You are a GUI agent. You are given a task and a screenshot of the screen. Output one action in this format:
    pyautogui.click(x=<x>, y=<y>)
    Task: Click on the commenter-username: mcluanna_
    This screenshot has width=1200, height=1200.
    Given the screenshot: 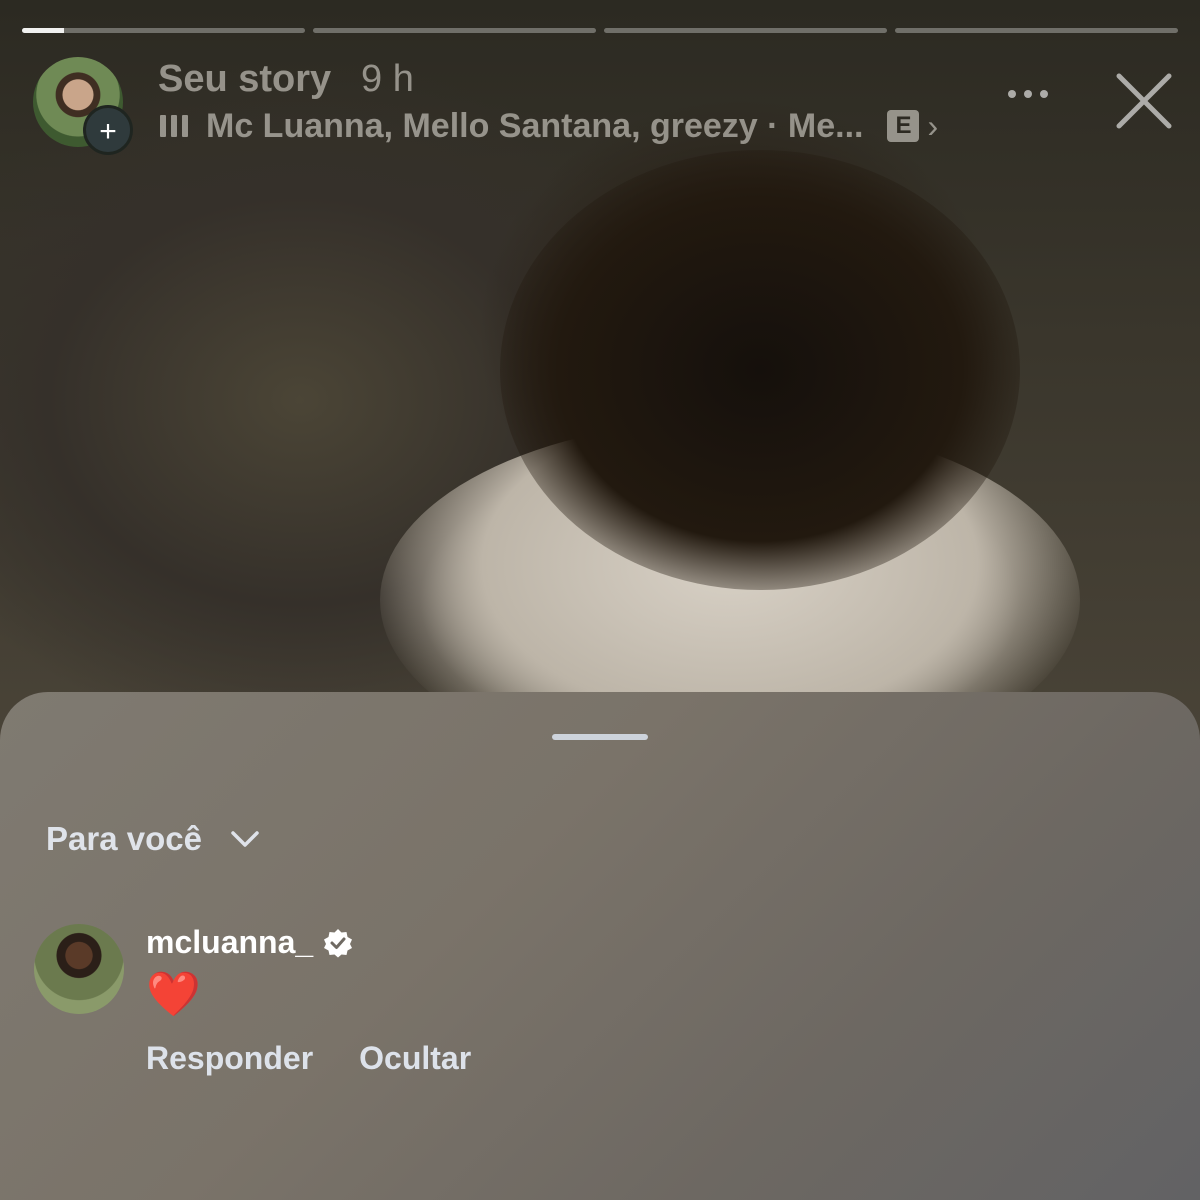 What is the action you would take?
    pyautogui.click(x=249, y=942)
    